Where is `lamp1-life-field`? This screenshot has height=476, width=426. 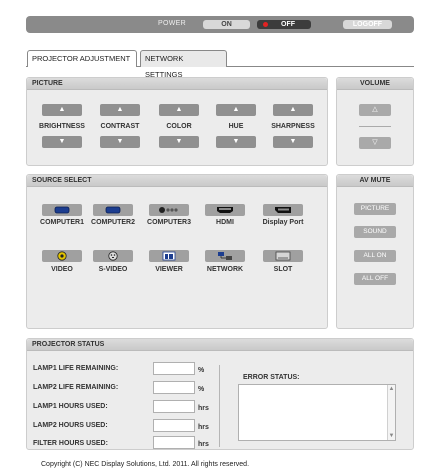 lamp1-life-field is located at coordinates (174, 368).